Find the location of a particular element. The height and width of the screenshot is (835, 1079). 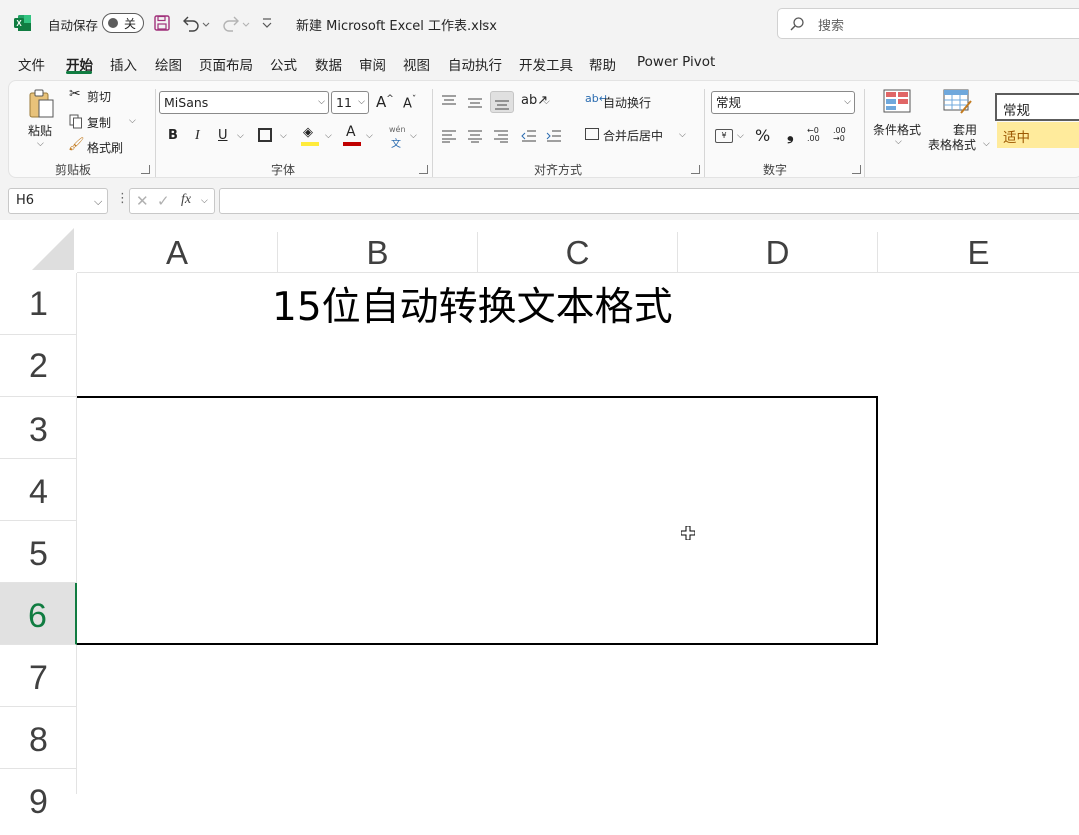

number-launcher-icon is located at coordinates (856, 169).